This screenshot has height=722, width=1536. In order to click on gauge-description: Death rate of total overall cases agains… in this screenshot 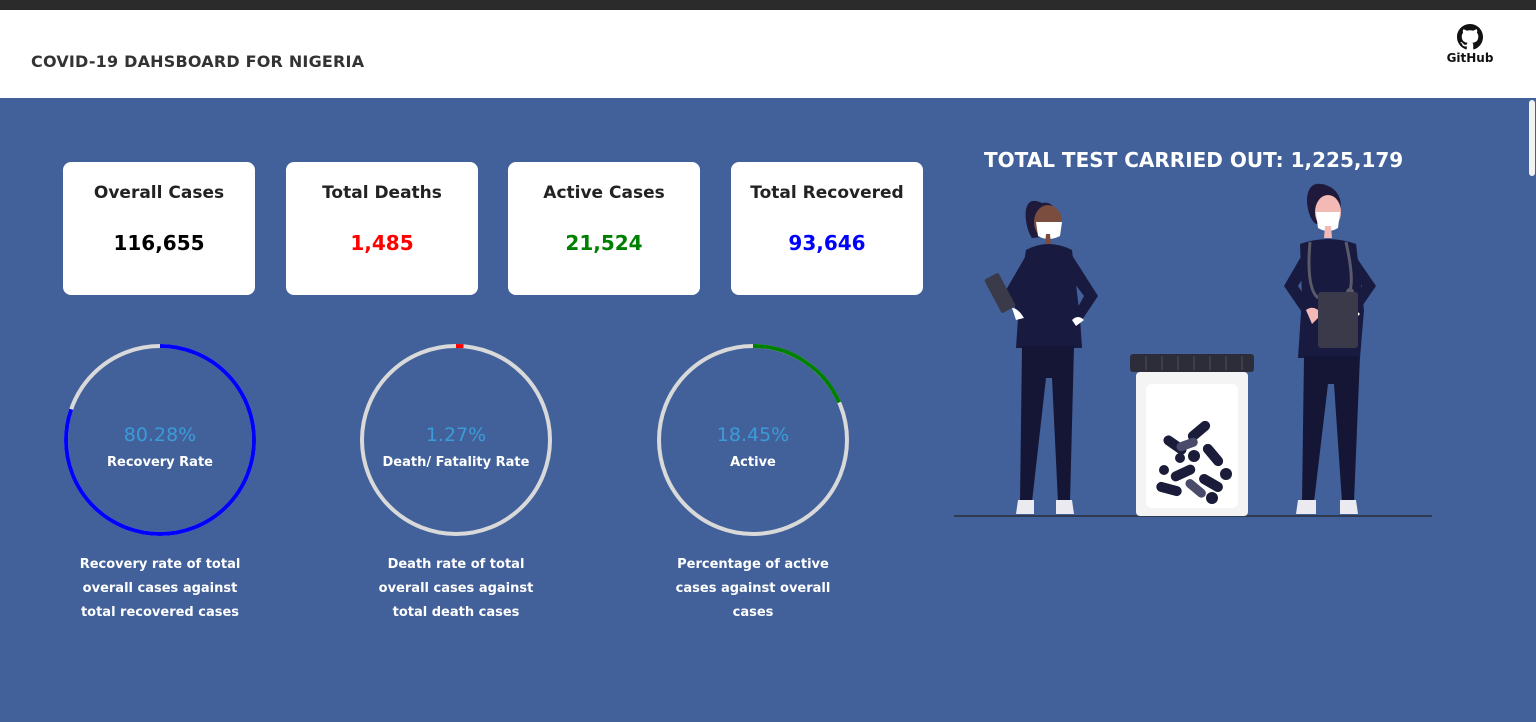, I will do `click(456, 589)`.